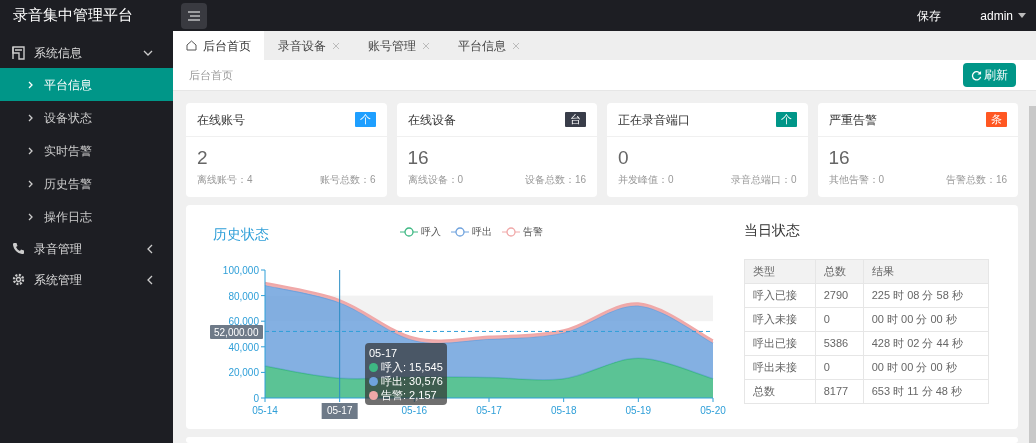 This screenshot has width=1036, height=443. Describe the element at coordinates (929, 15) in the screenshot. I see `save-link: 保存` at that location.